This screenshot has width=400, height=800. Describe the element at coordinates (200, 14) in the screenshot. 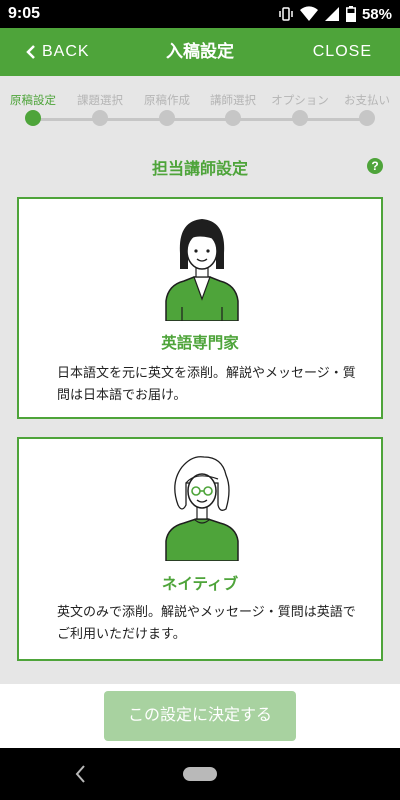

I see `status-bar: 9:05 58%` at that location.